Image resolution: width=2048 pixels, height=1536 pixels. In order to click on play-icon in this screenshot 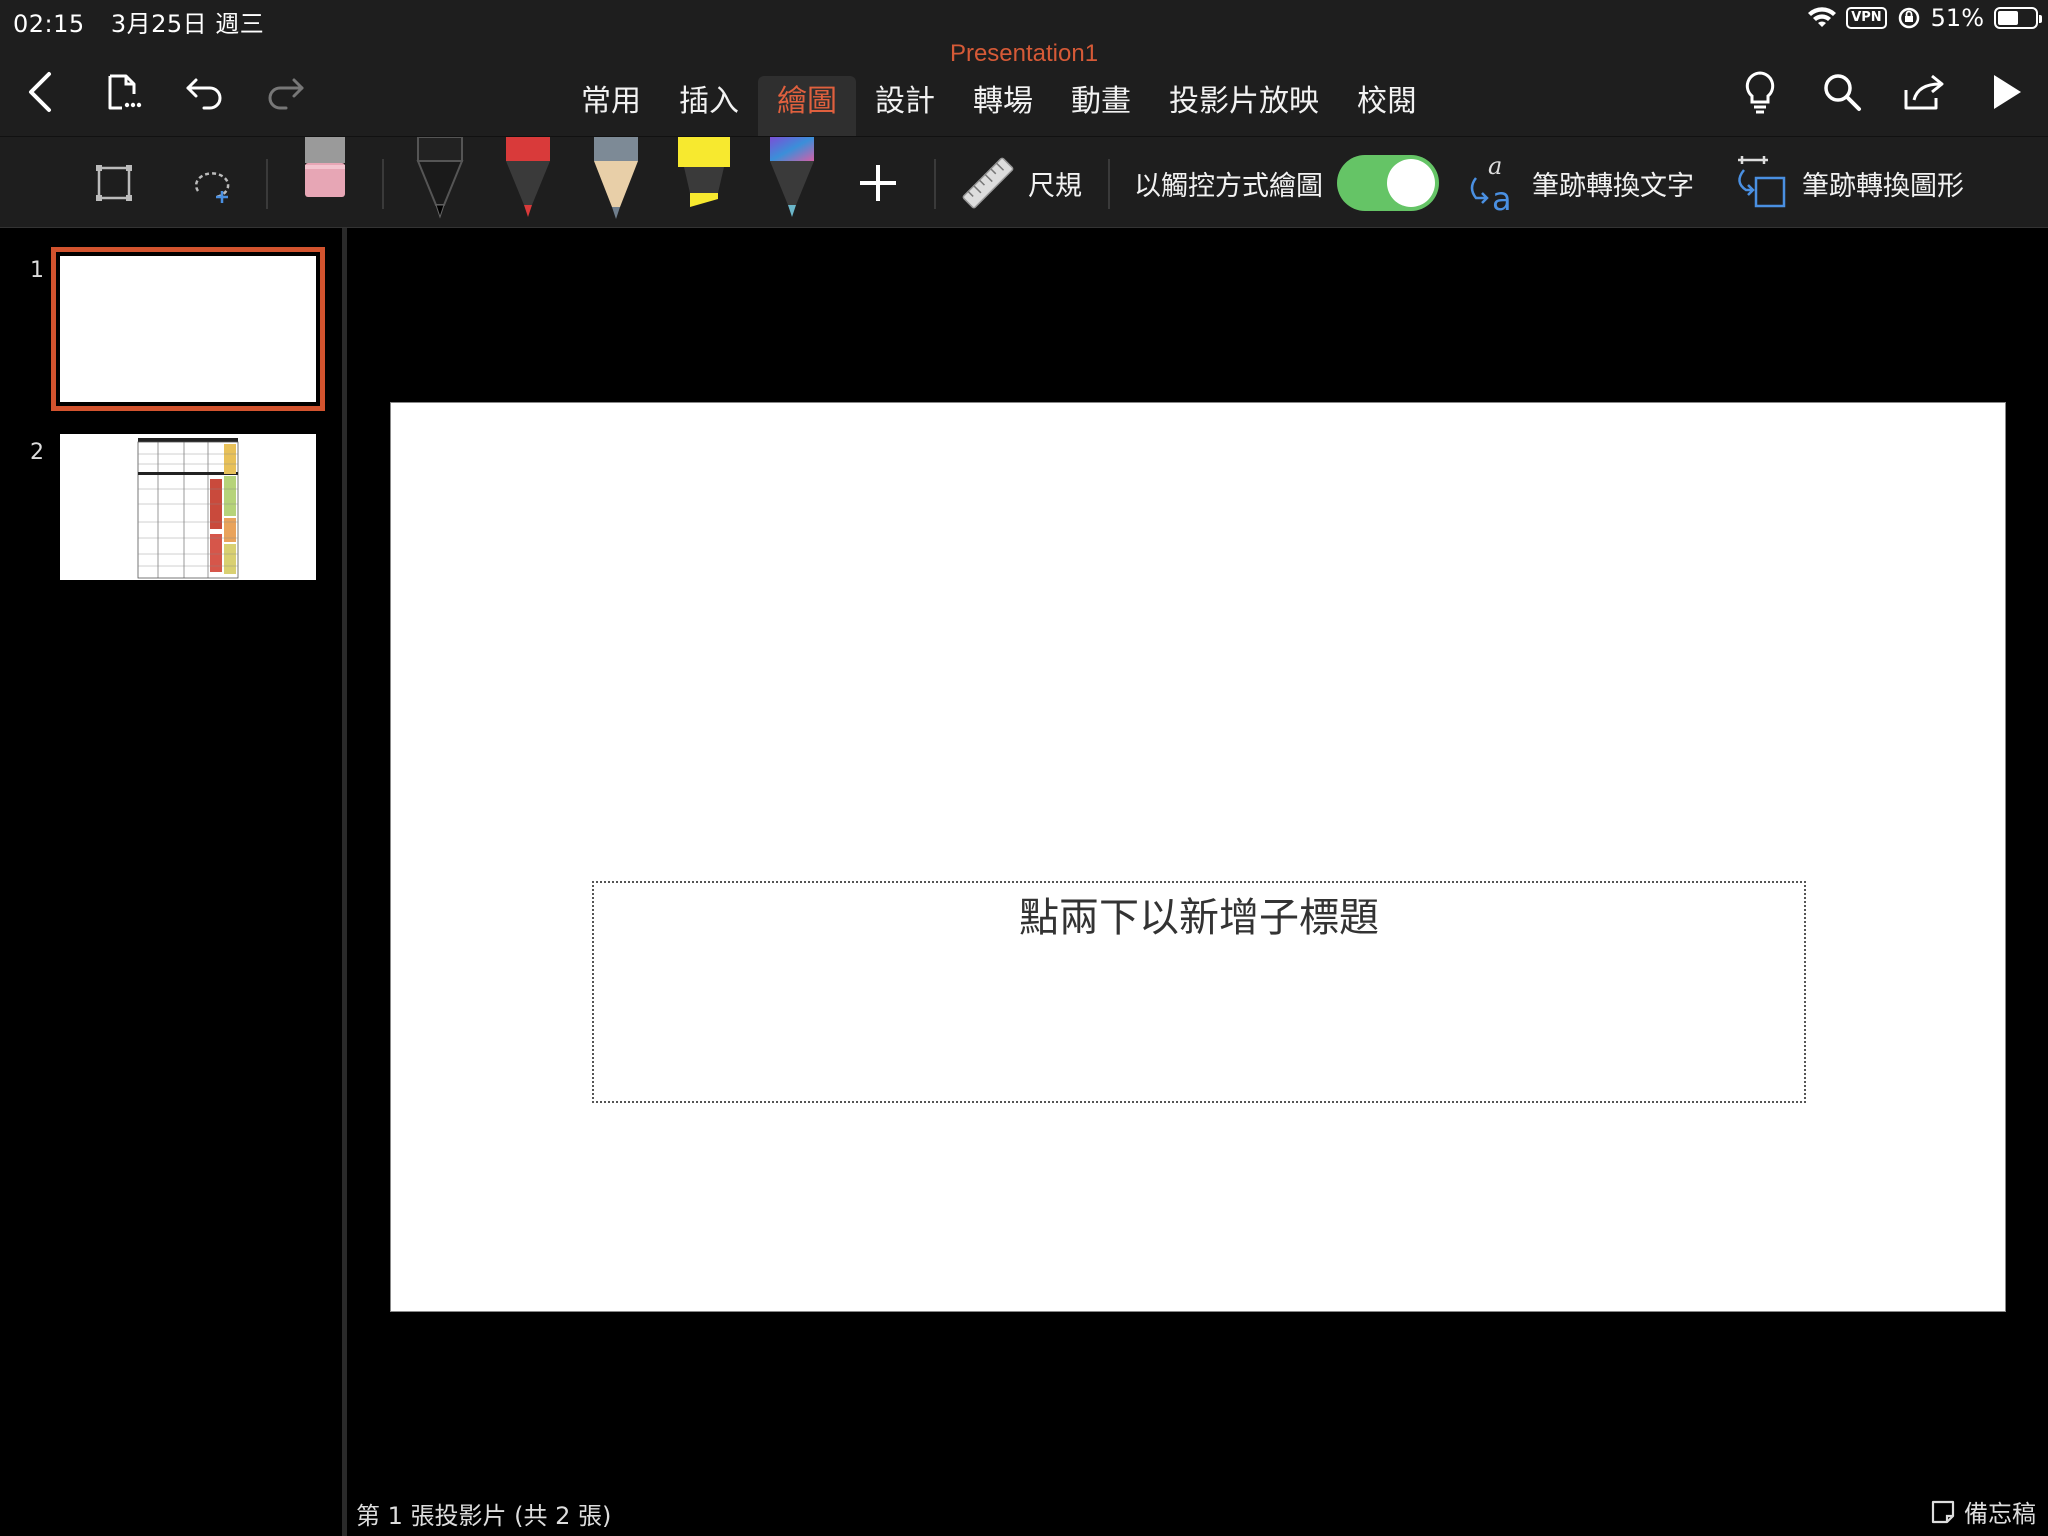, I will do `click(2007, 92)`.